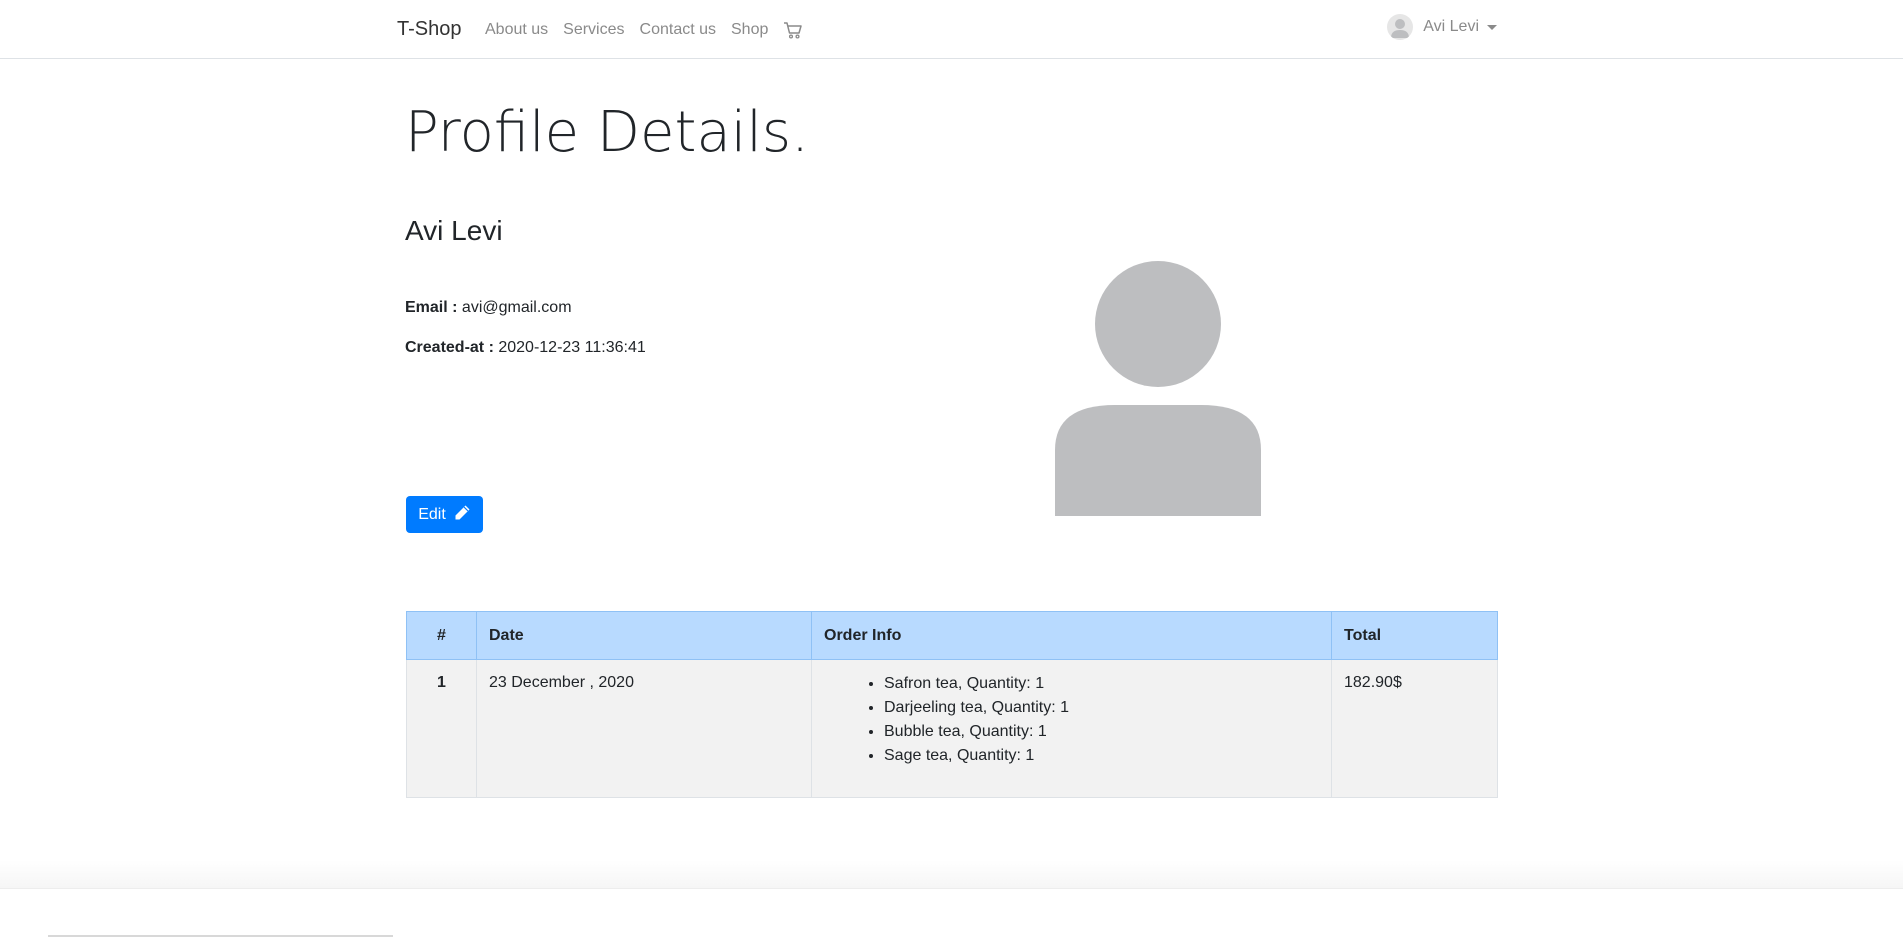 This screenshot has width=1903, height=937. What do you see at coordinates (454, 230) in the screenshot?
I see `profile-name: Avi Levi` at bounding box center [454, 230].